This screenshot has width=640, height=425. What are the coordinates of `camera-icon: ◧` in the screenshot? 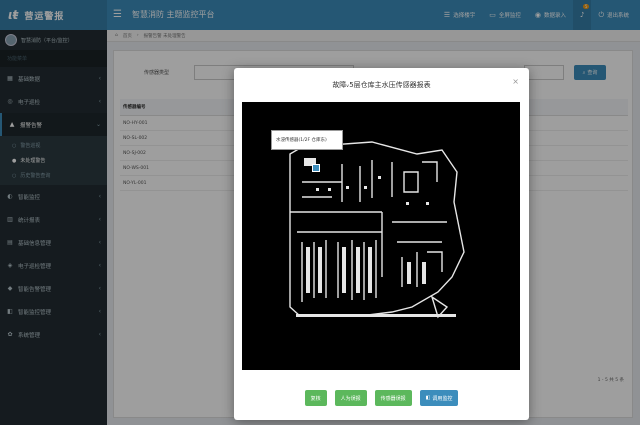 It's located at (428, 398).